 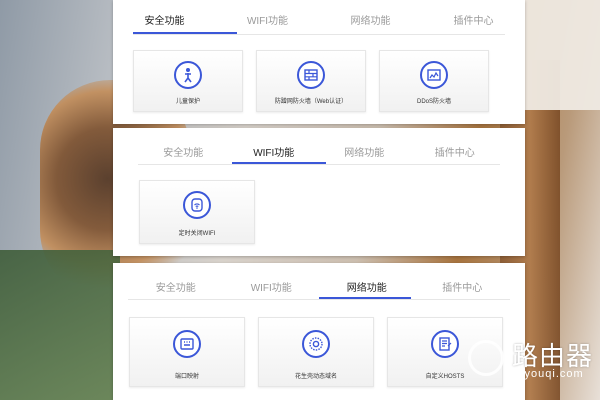 What do you see at coordinates (187, 344) in the screenshot?
I see `port-mapping-icon` at bounding box center [187, 344].